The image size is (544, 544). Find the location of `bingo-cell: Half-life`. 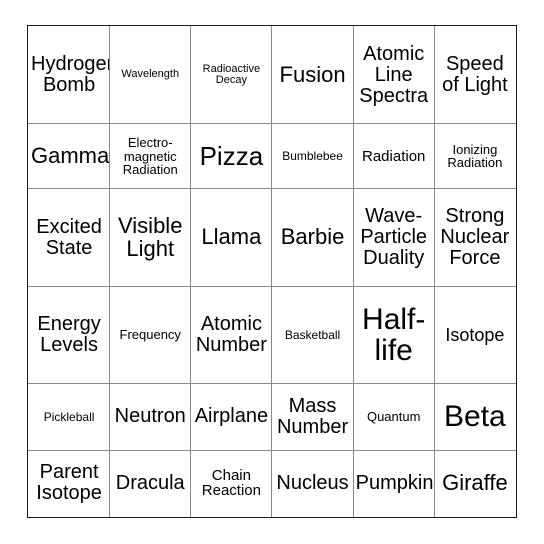

bingo-cell: Half-life is located at coordinates (393, 335).